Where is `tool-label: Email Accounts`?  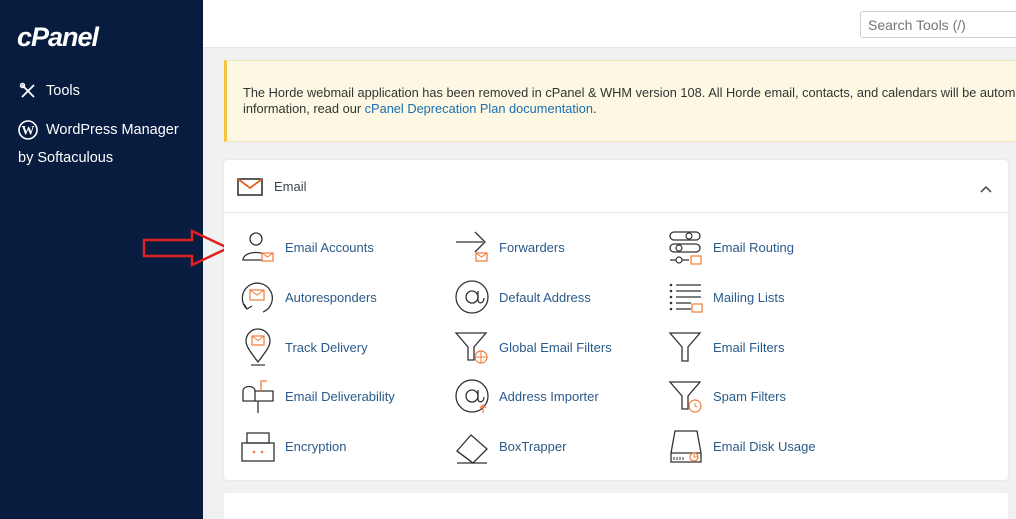 tool-label: Email Accounts is located at coordinates (329, 247).